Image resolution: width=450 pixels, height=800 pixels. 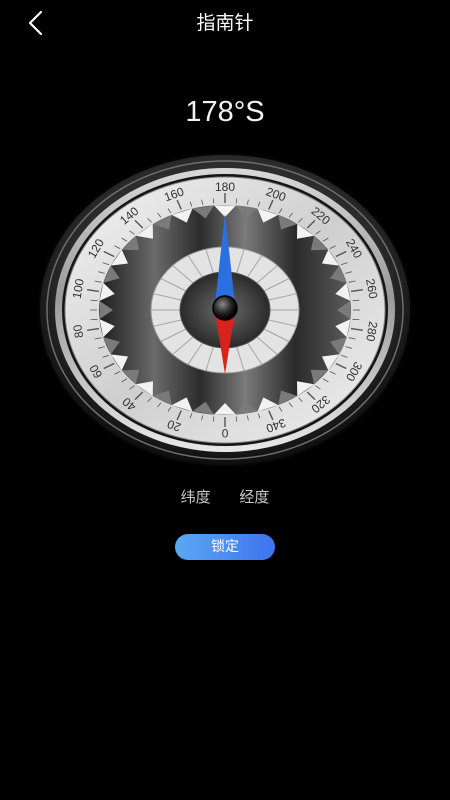 What do you see at coordinates (224, 433) in the screenshot?
I see `dial-label: 0` at bounding box center [224, 433].